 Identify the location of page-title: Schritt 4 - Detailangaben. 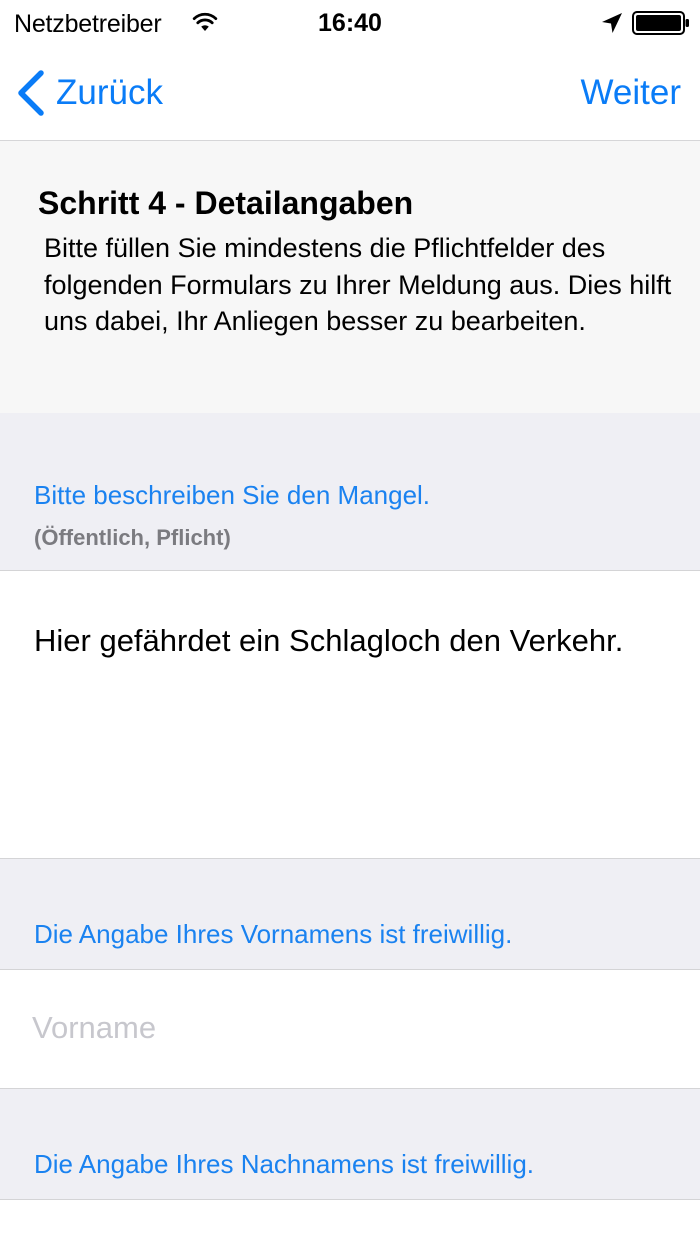
(226, 203).